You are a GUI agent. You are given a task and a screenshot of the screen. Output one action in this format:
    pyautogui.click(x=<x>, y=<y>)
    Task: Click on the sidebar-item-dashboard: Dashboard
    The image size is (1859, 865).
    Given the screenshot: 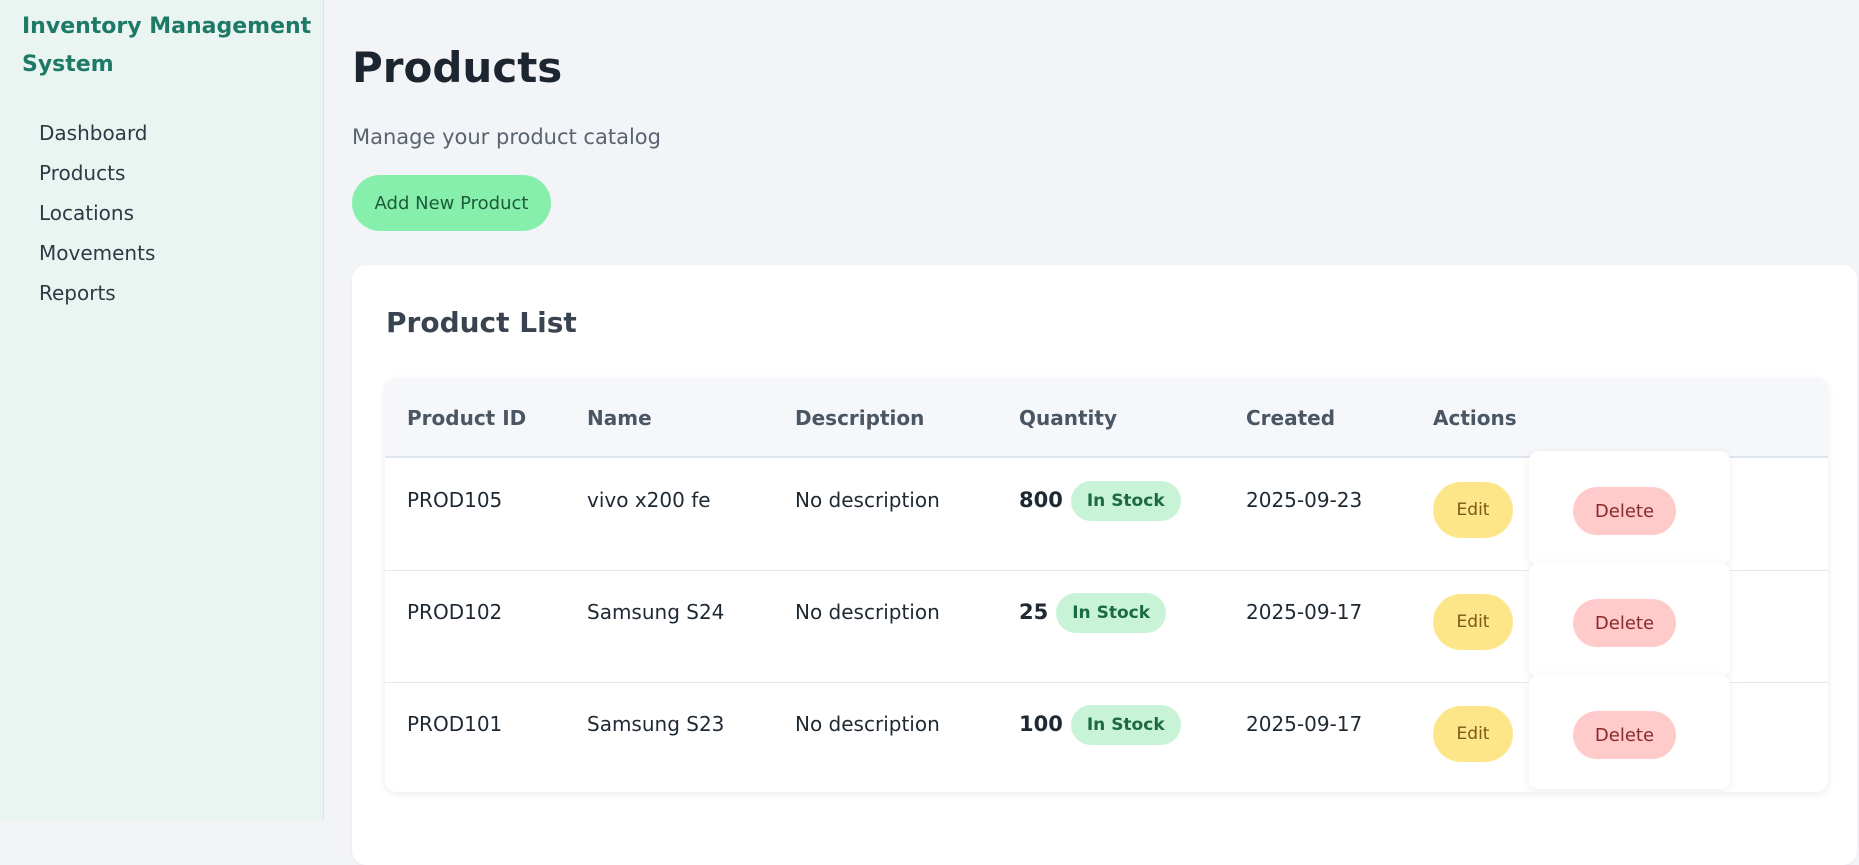 What is the action you would take?
    pyautogui.click(x=97, y=133)
    